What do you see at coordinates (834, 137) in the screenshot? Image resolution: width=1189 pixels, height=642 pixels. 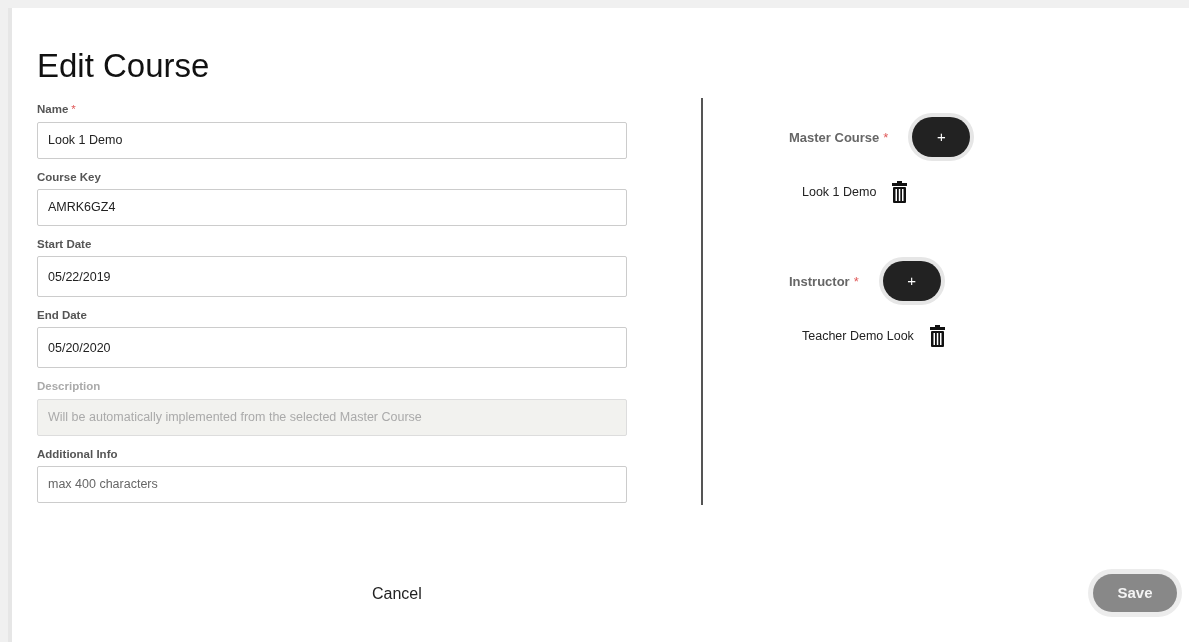 I see `section-label: Master Course` at bounding box center [834, 137].